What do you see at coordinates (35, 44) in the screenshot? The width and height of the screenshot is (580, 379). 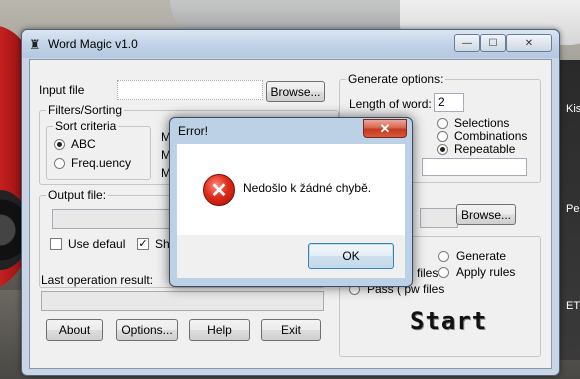 I see `app-icon: ♜` at bounding box center [35, 44].